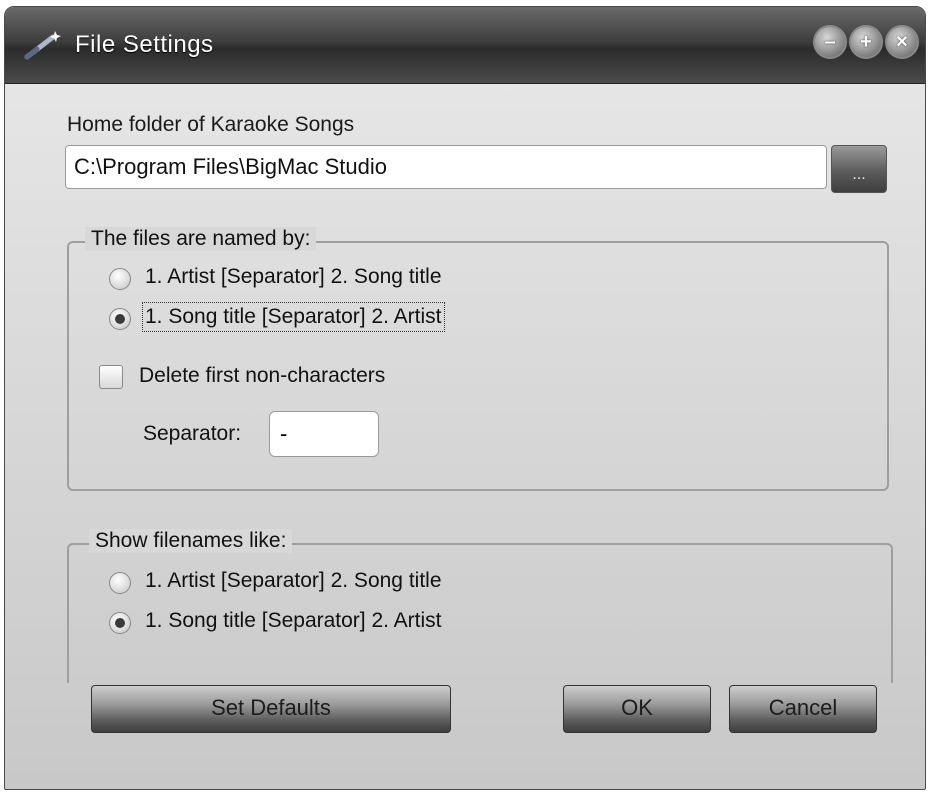 This screenshot has height=794, width=930. I want to click on wand-icon, so click(42, 45).